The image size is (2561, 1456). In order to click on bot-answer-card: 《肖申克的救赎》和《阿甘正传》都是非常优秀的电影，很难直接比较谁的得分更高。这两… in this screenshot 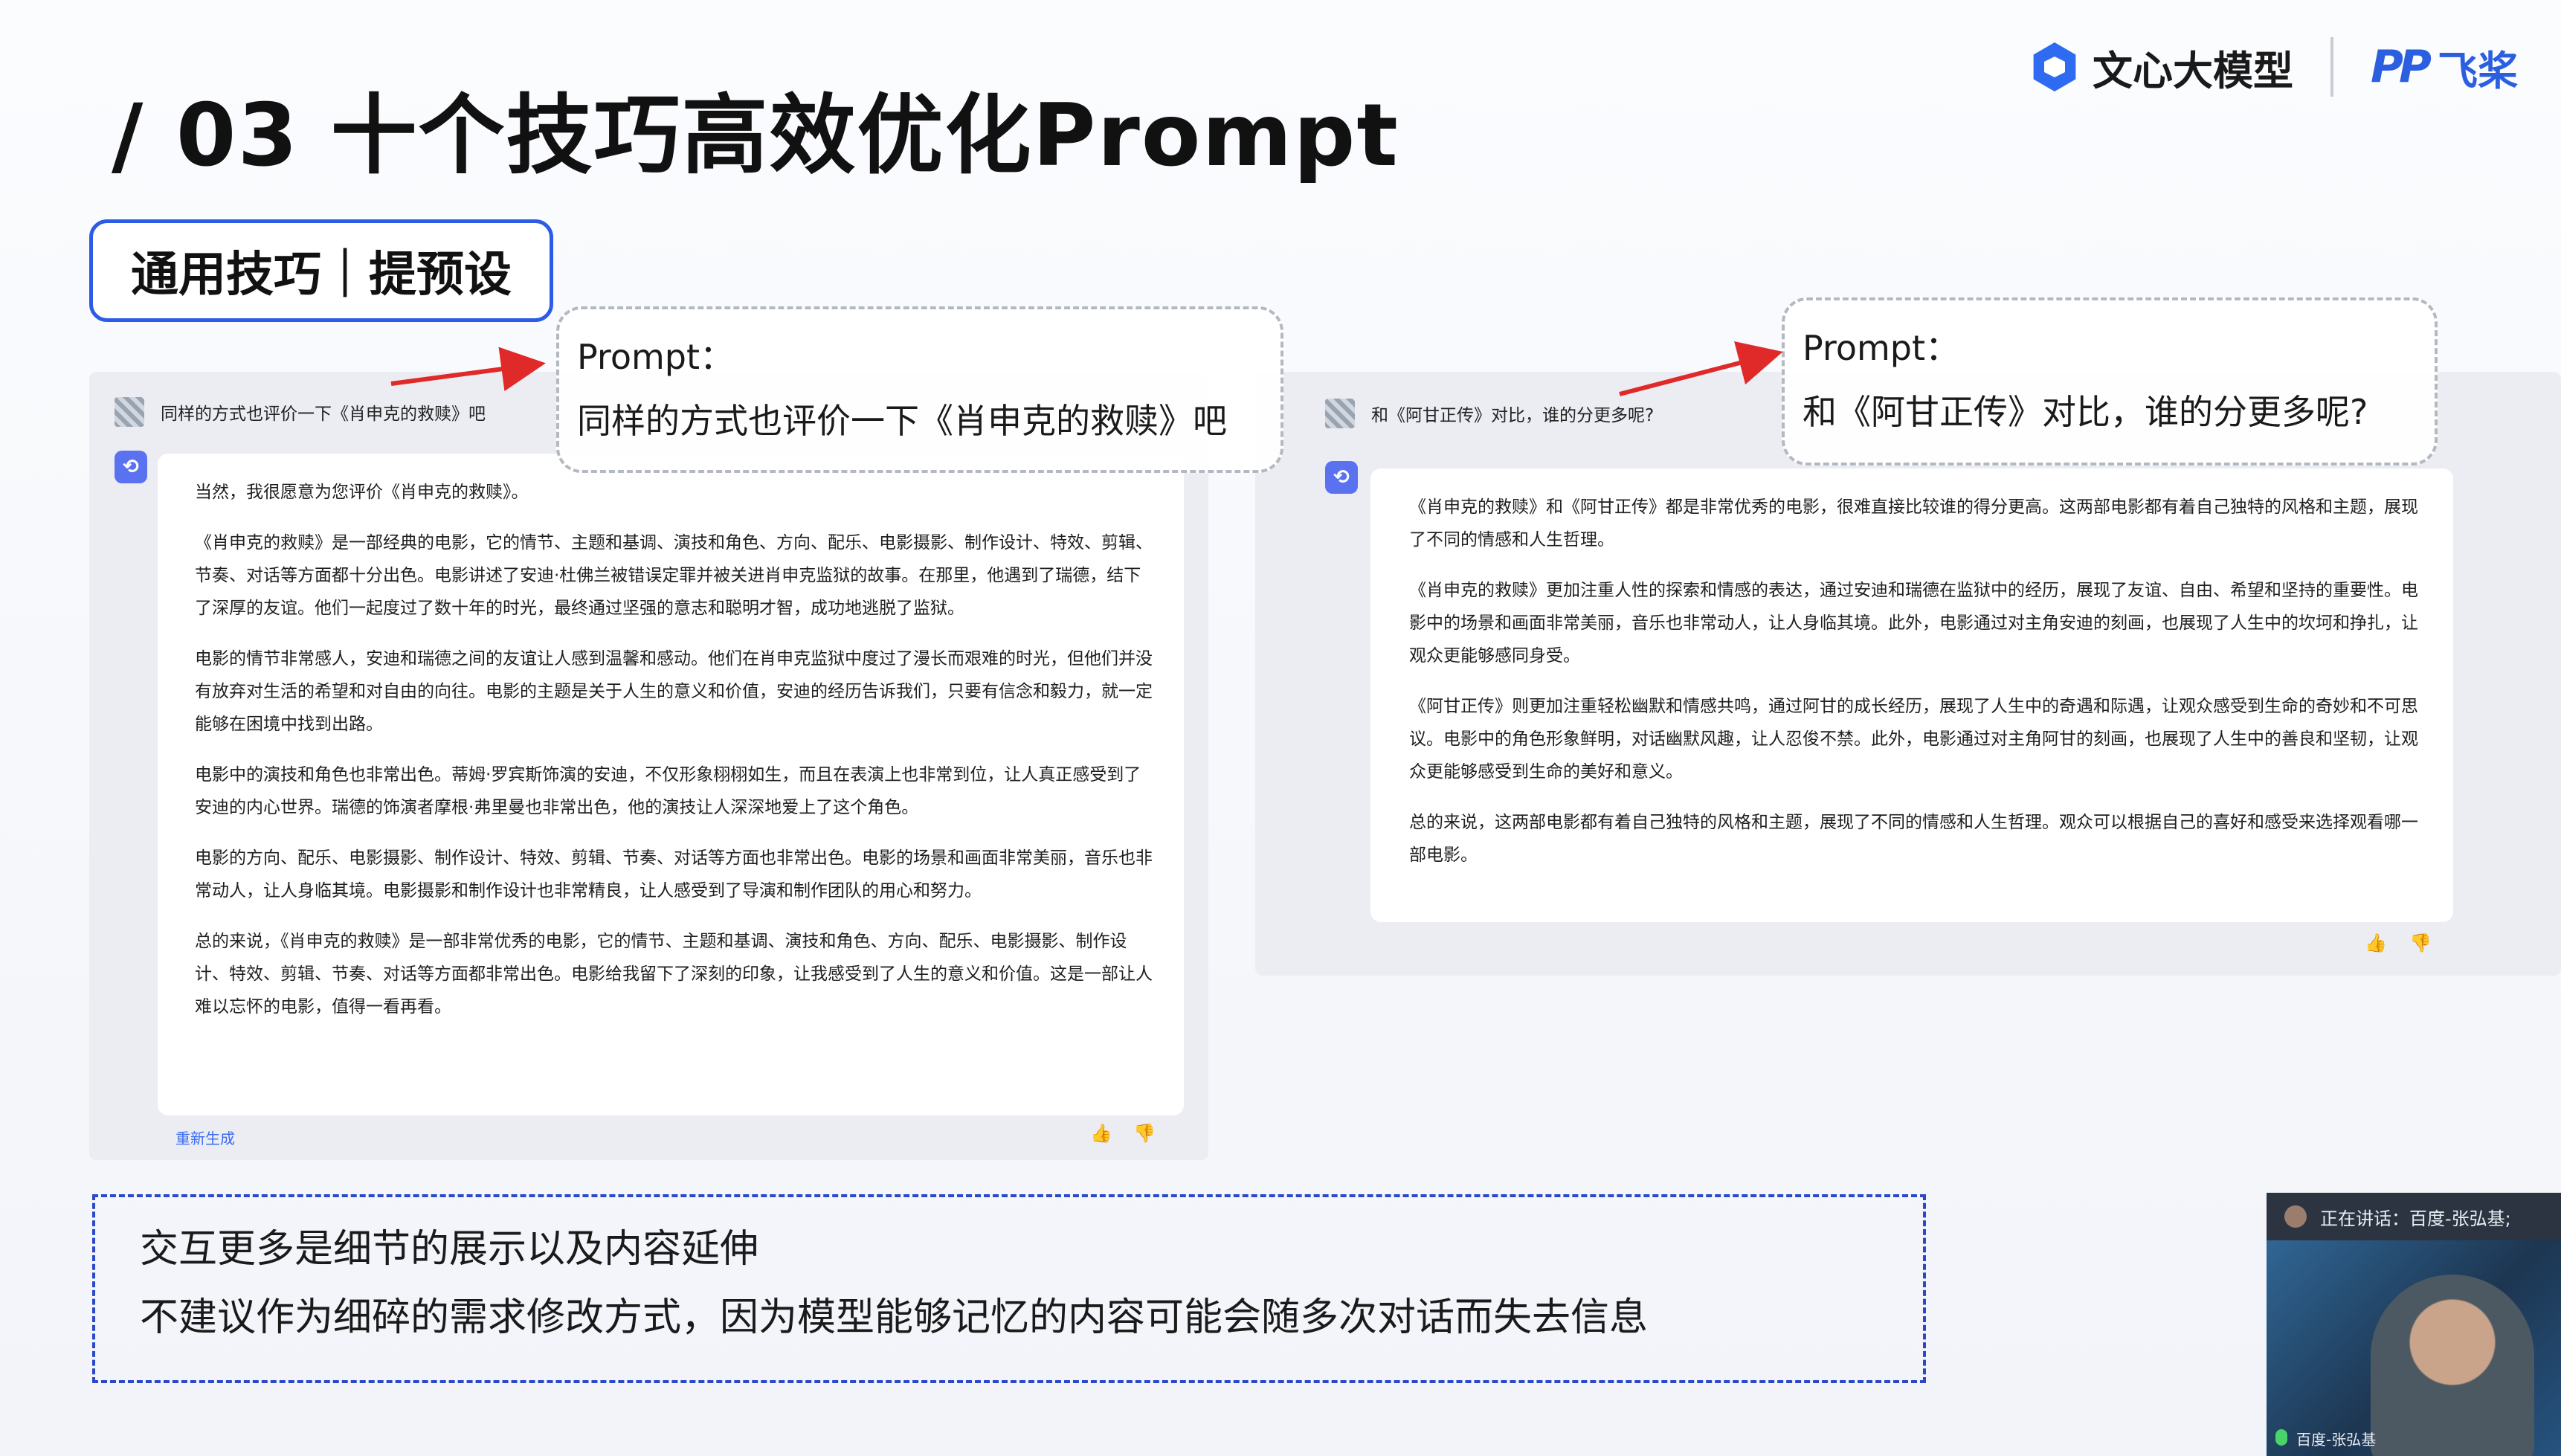, I will do `click(1911, 695)`.